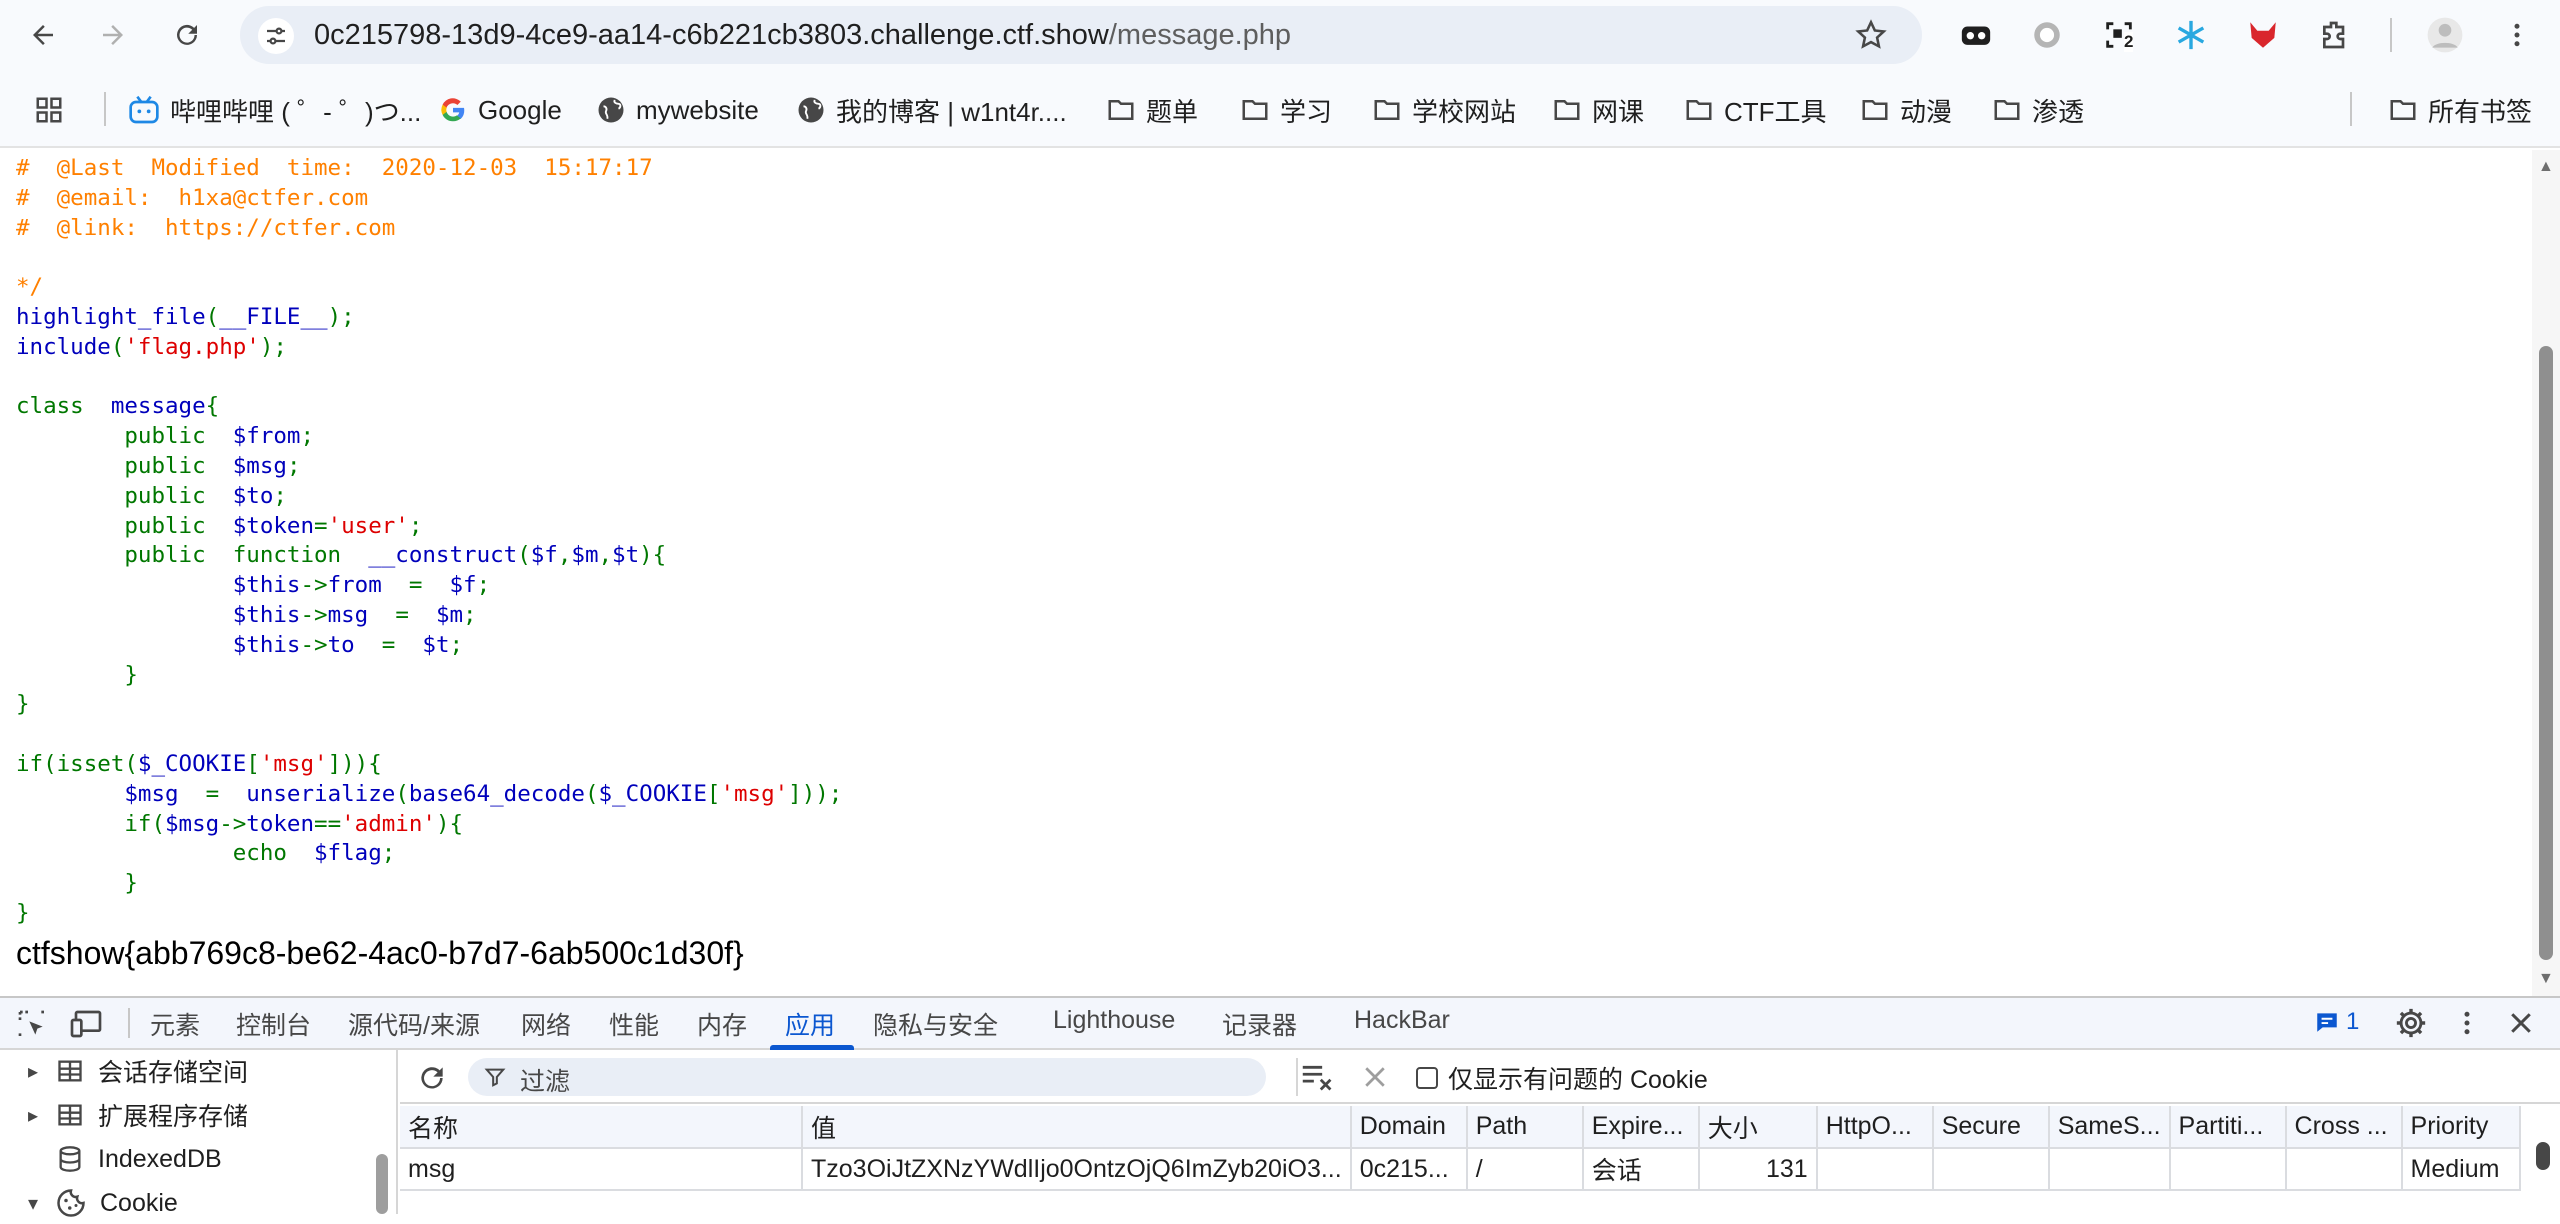 Image resolution: width=2560 pixels, height=1224 pixels. Describe the element at coordinates (54, 110) in the screenshot. I see `apps-grid-icon` at that location.